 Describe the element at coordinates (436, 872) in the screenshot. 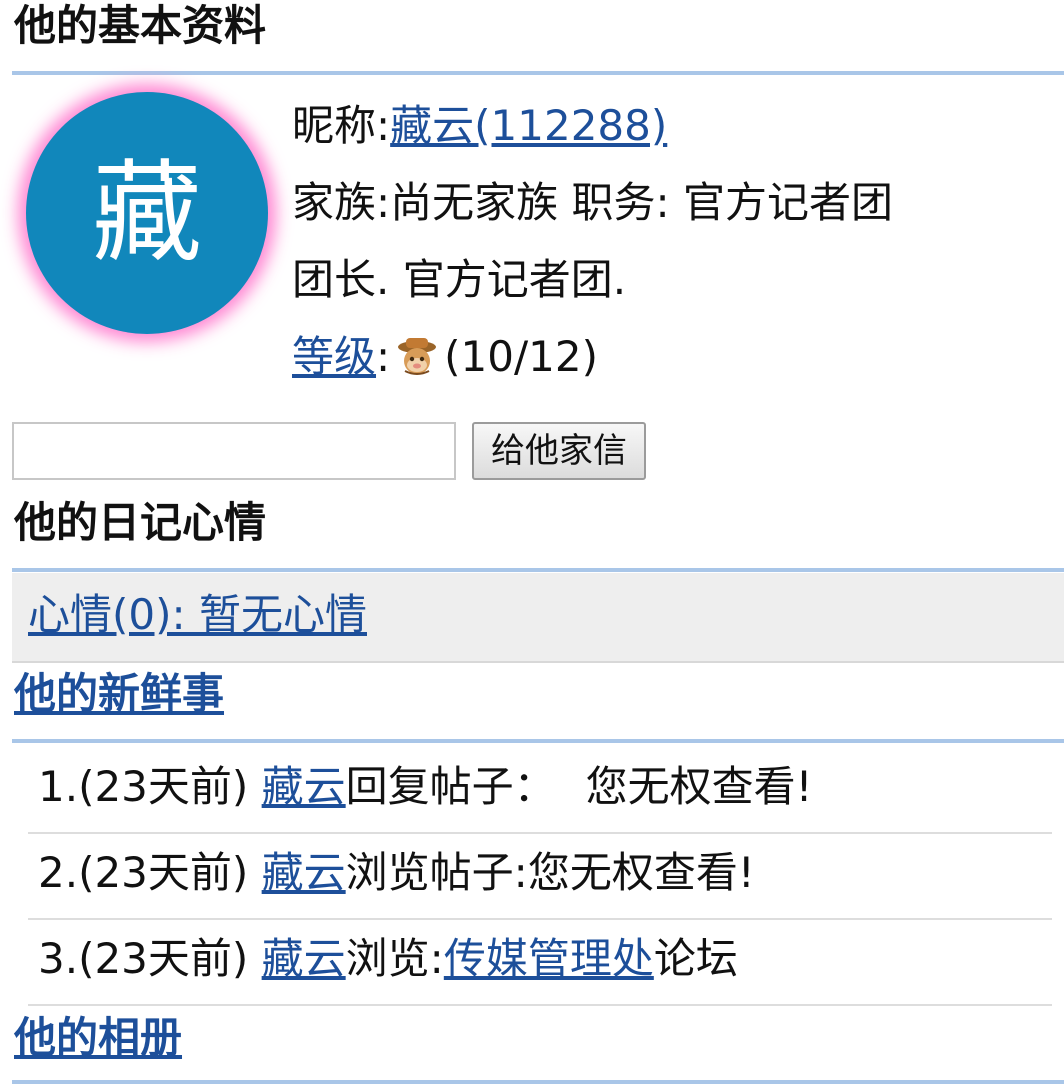

I see `feed-item-action: 浏览帖子:` at that location.